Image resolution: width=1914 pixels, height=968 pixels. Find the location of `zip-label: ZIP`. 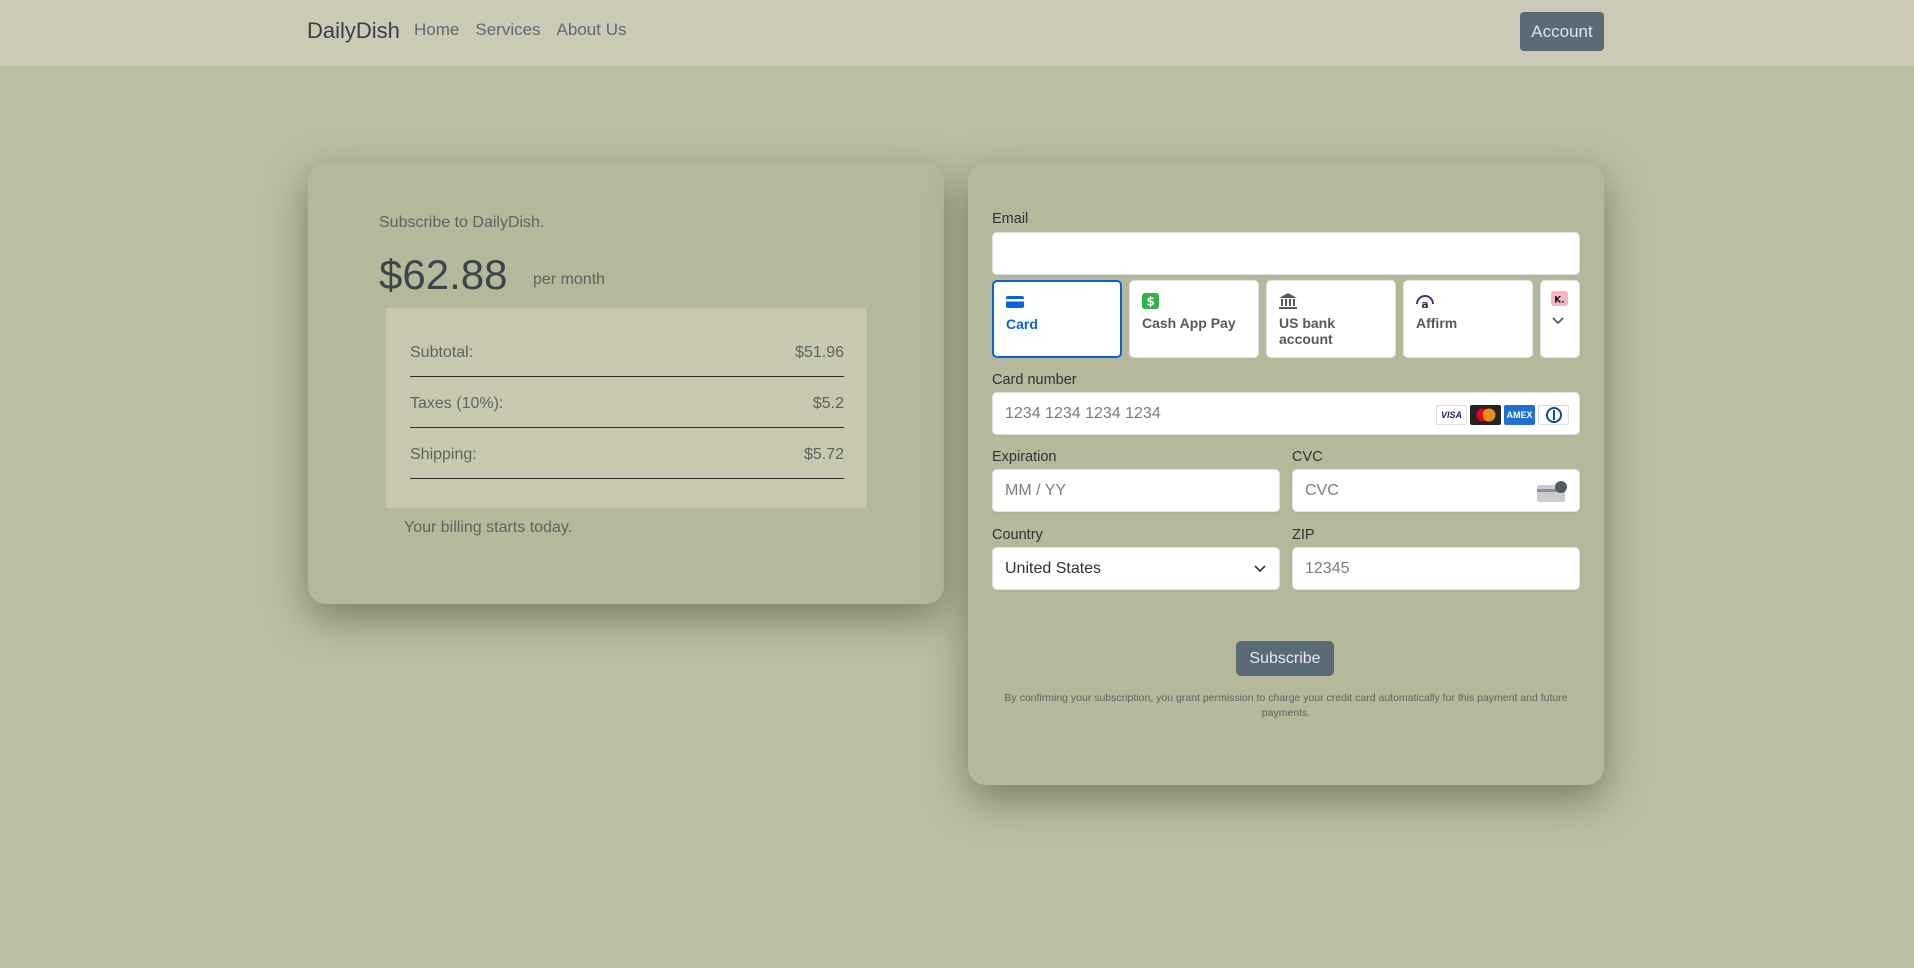

zip-label: ZIP is located at coordinates (1303, 535).